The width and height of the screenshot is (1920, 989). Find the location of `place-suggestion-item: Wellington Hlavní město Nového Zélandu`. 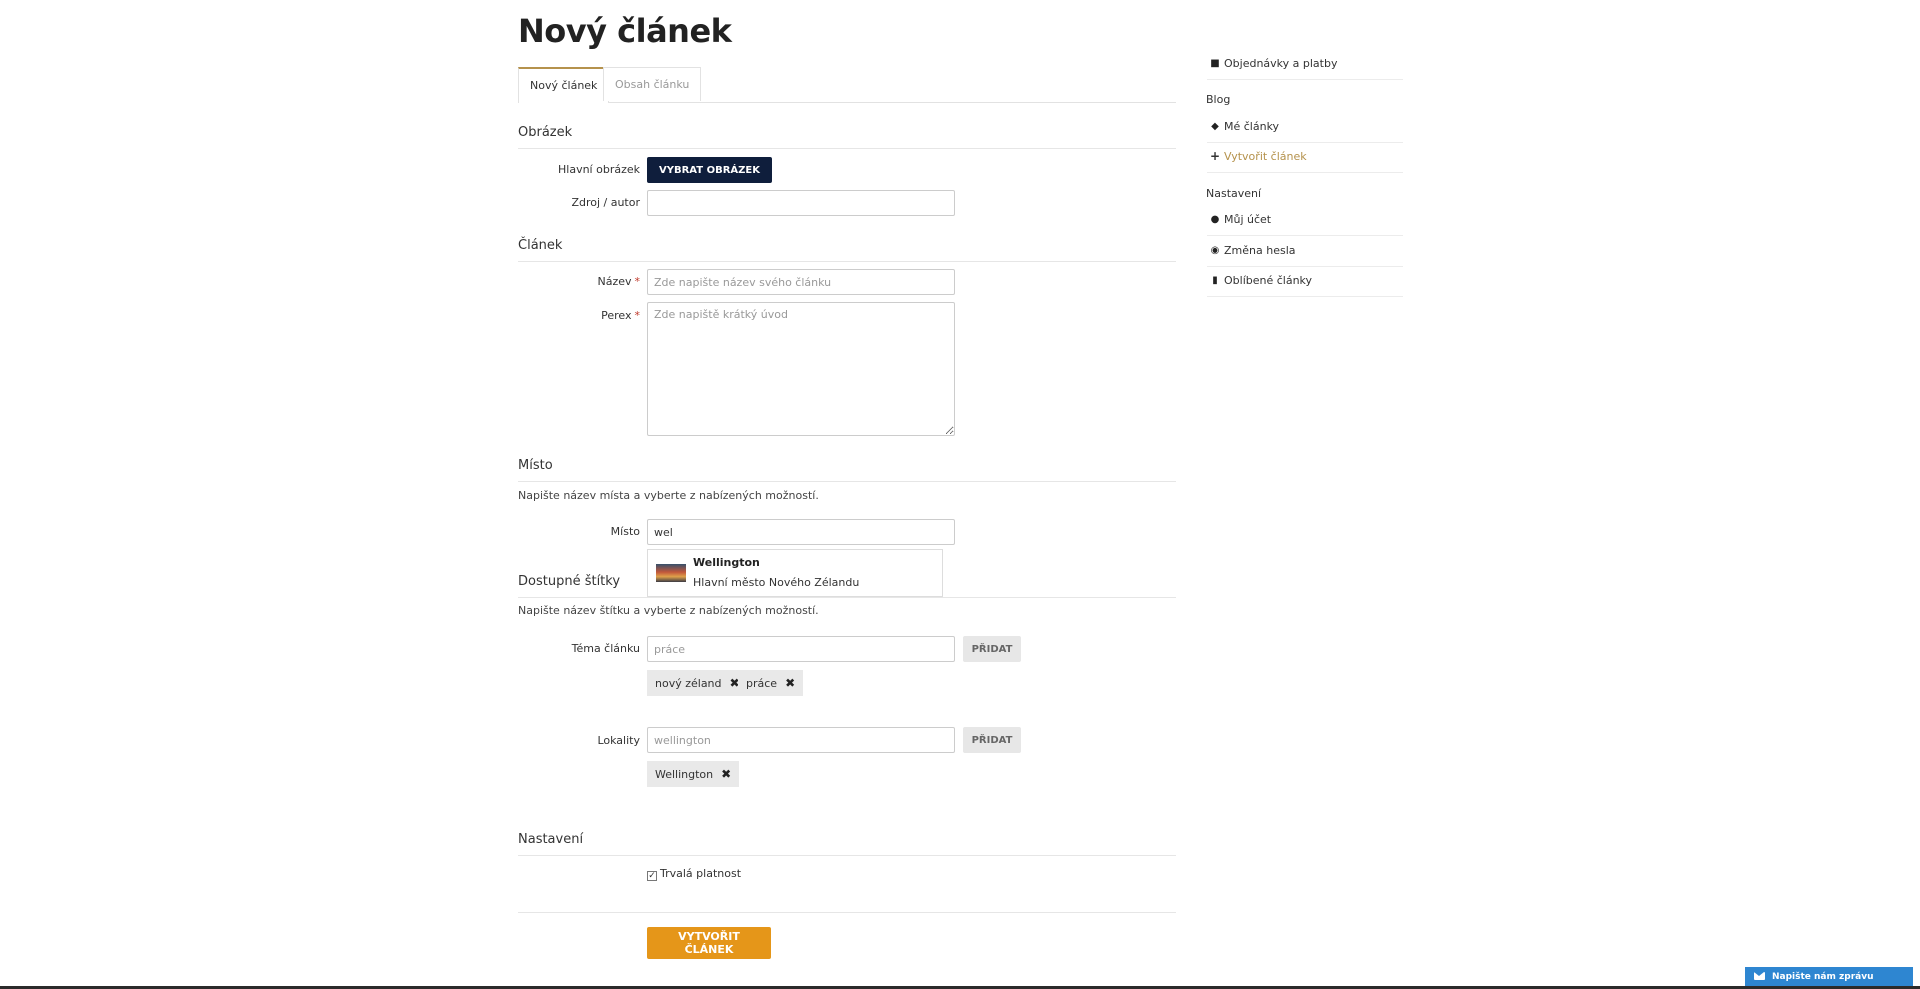

place-suggestion-item: Wellington Hlavní město Nového Zélandu is located at coordinates (795, 573).